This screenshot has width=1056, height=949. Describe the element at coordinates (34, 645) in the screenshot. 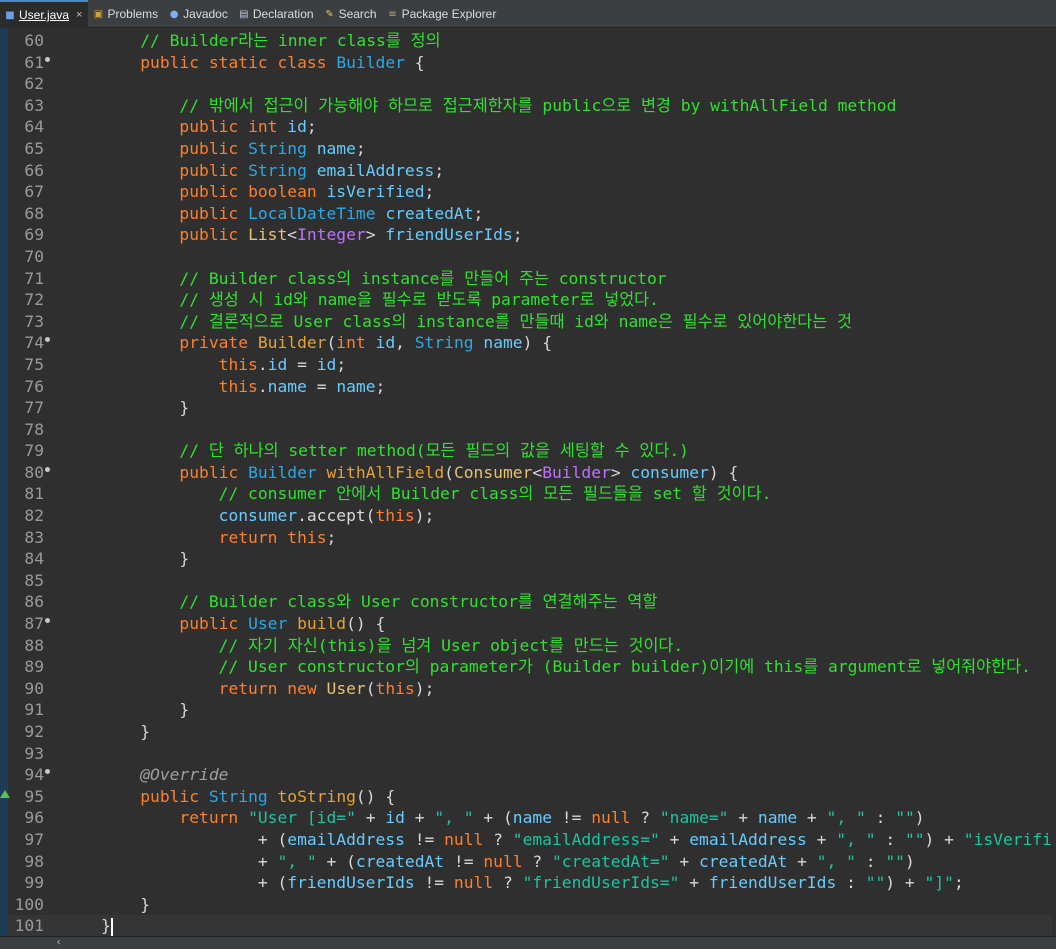

I see `line-number: 88` at that location.